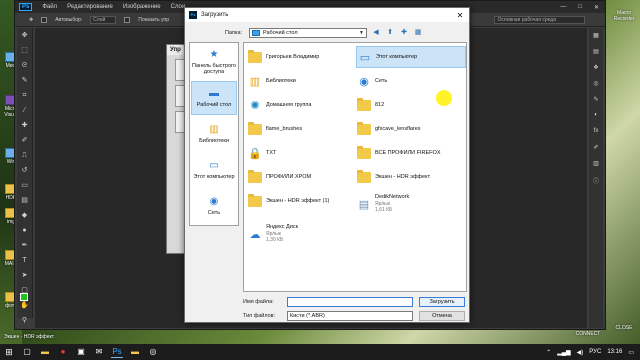 The width and height of the screenshot is (640, 360). I want to click on history-panel-icon: ▦, so click(596, 36).